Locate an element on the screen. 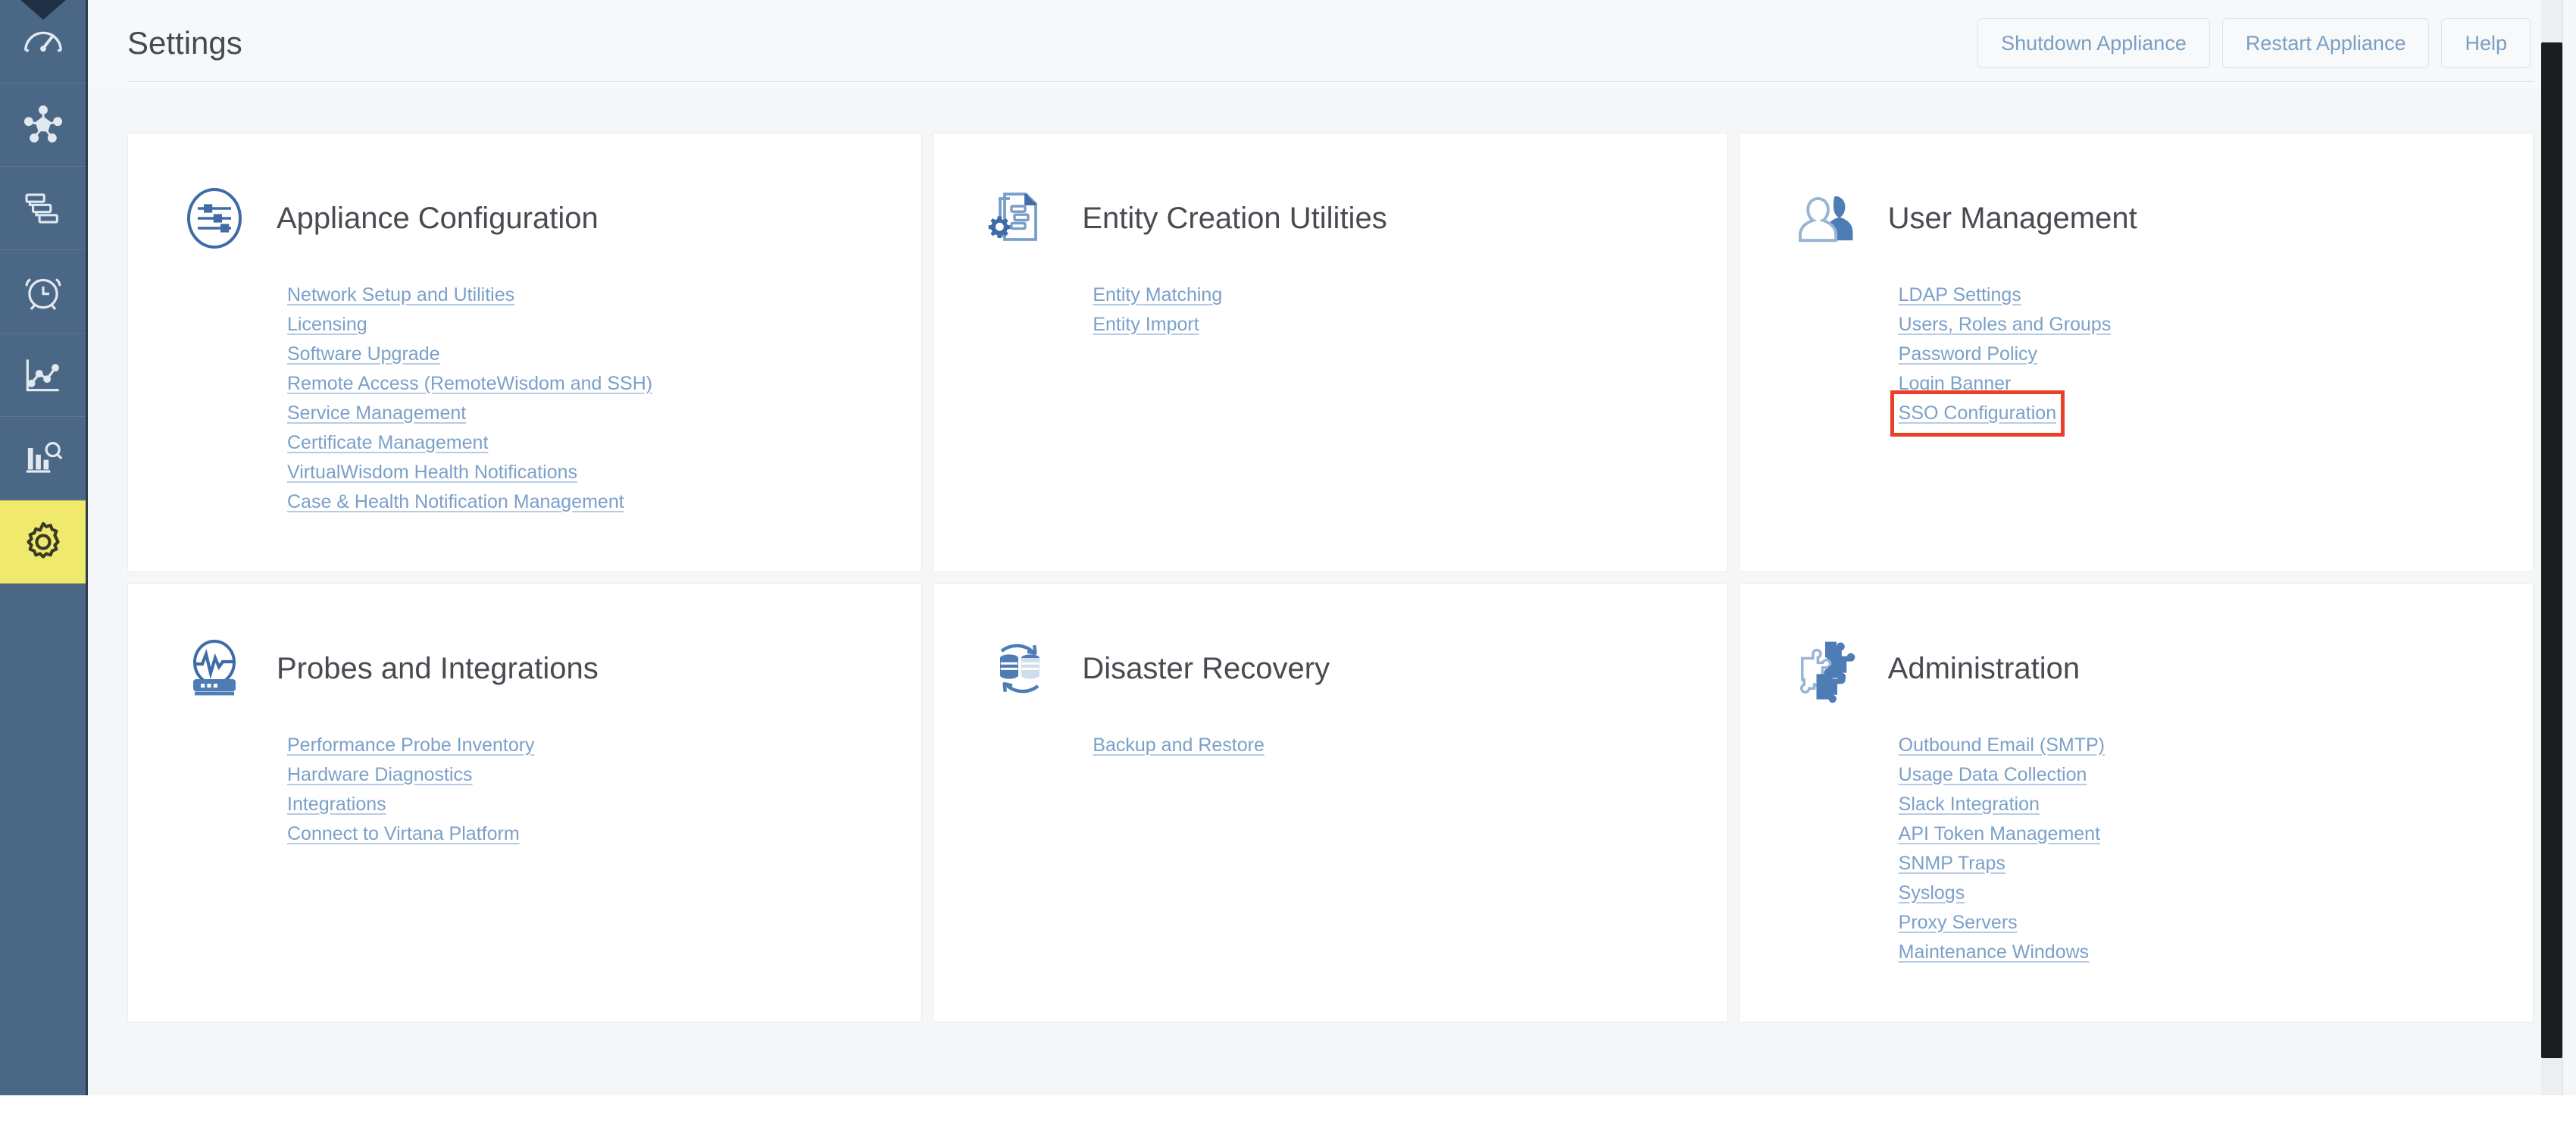  sidebar-item-reports is located at coordinates (43, 458).